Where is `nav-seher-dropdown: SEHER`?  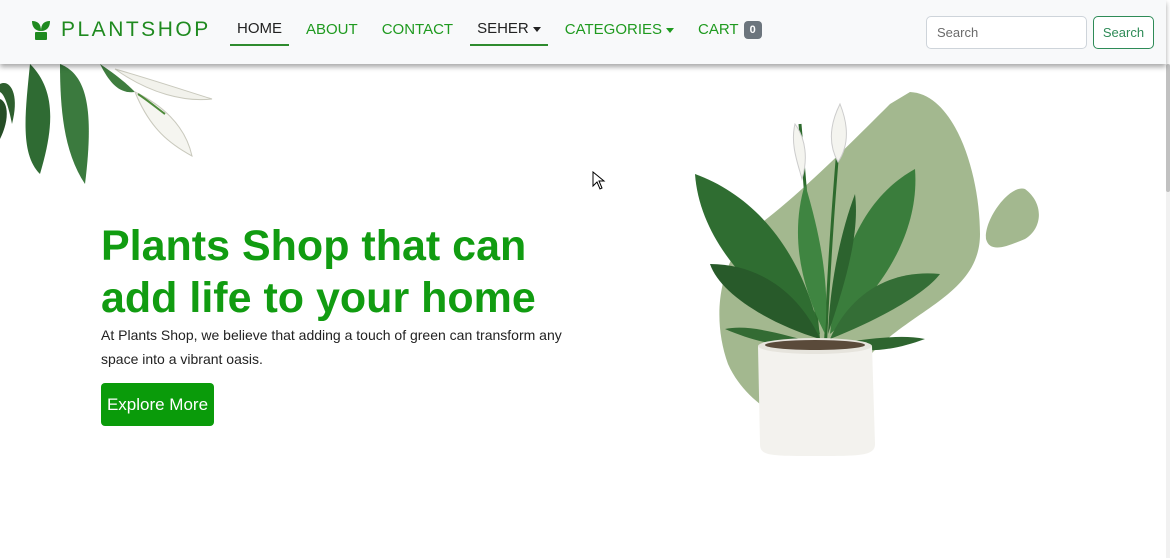
nav-seher-dropdown: SEHER is located at coordinates (509, 30).